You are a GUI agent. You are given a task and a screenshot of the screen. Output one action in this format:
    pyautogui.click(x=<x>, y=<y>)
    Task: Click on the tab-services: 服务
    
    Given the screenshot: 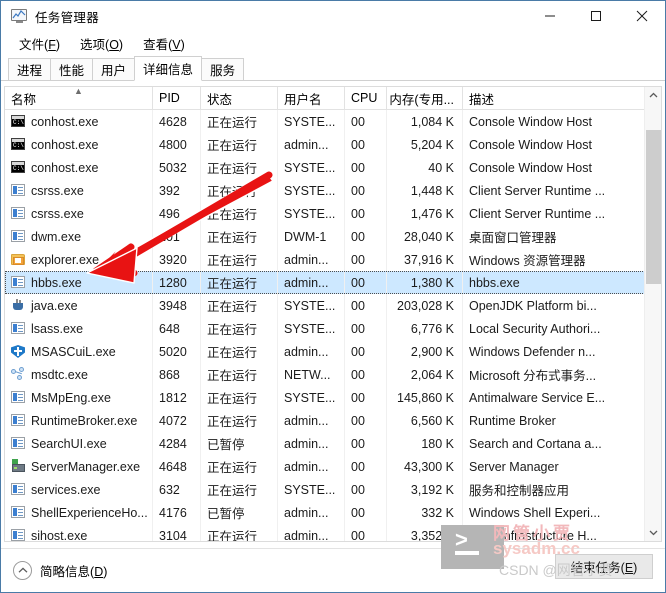 What is the action you would take?
    pyautogui.click(x=223, y=69)
    